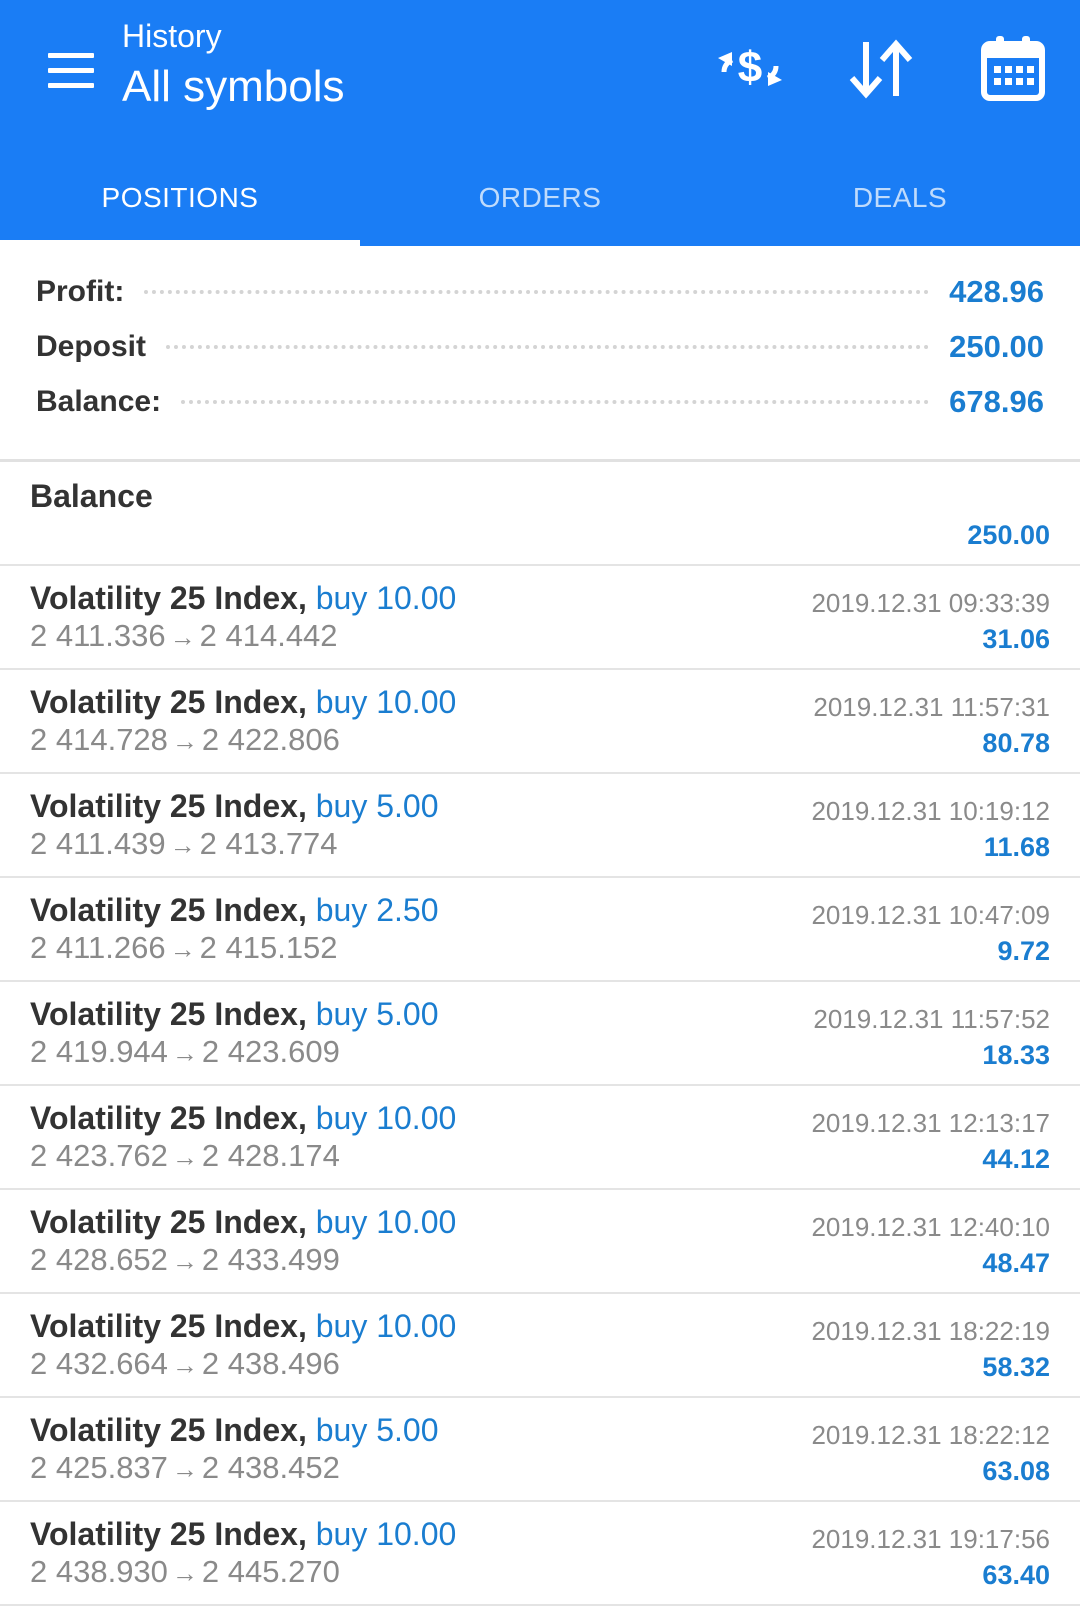 Image resolution: width=1080 pixels, height=1606 pixels. Describe the element at coordinates (540, 198) in the screenshot. I see `tab-orders: ORDERS` at that location.